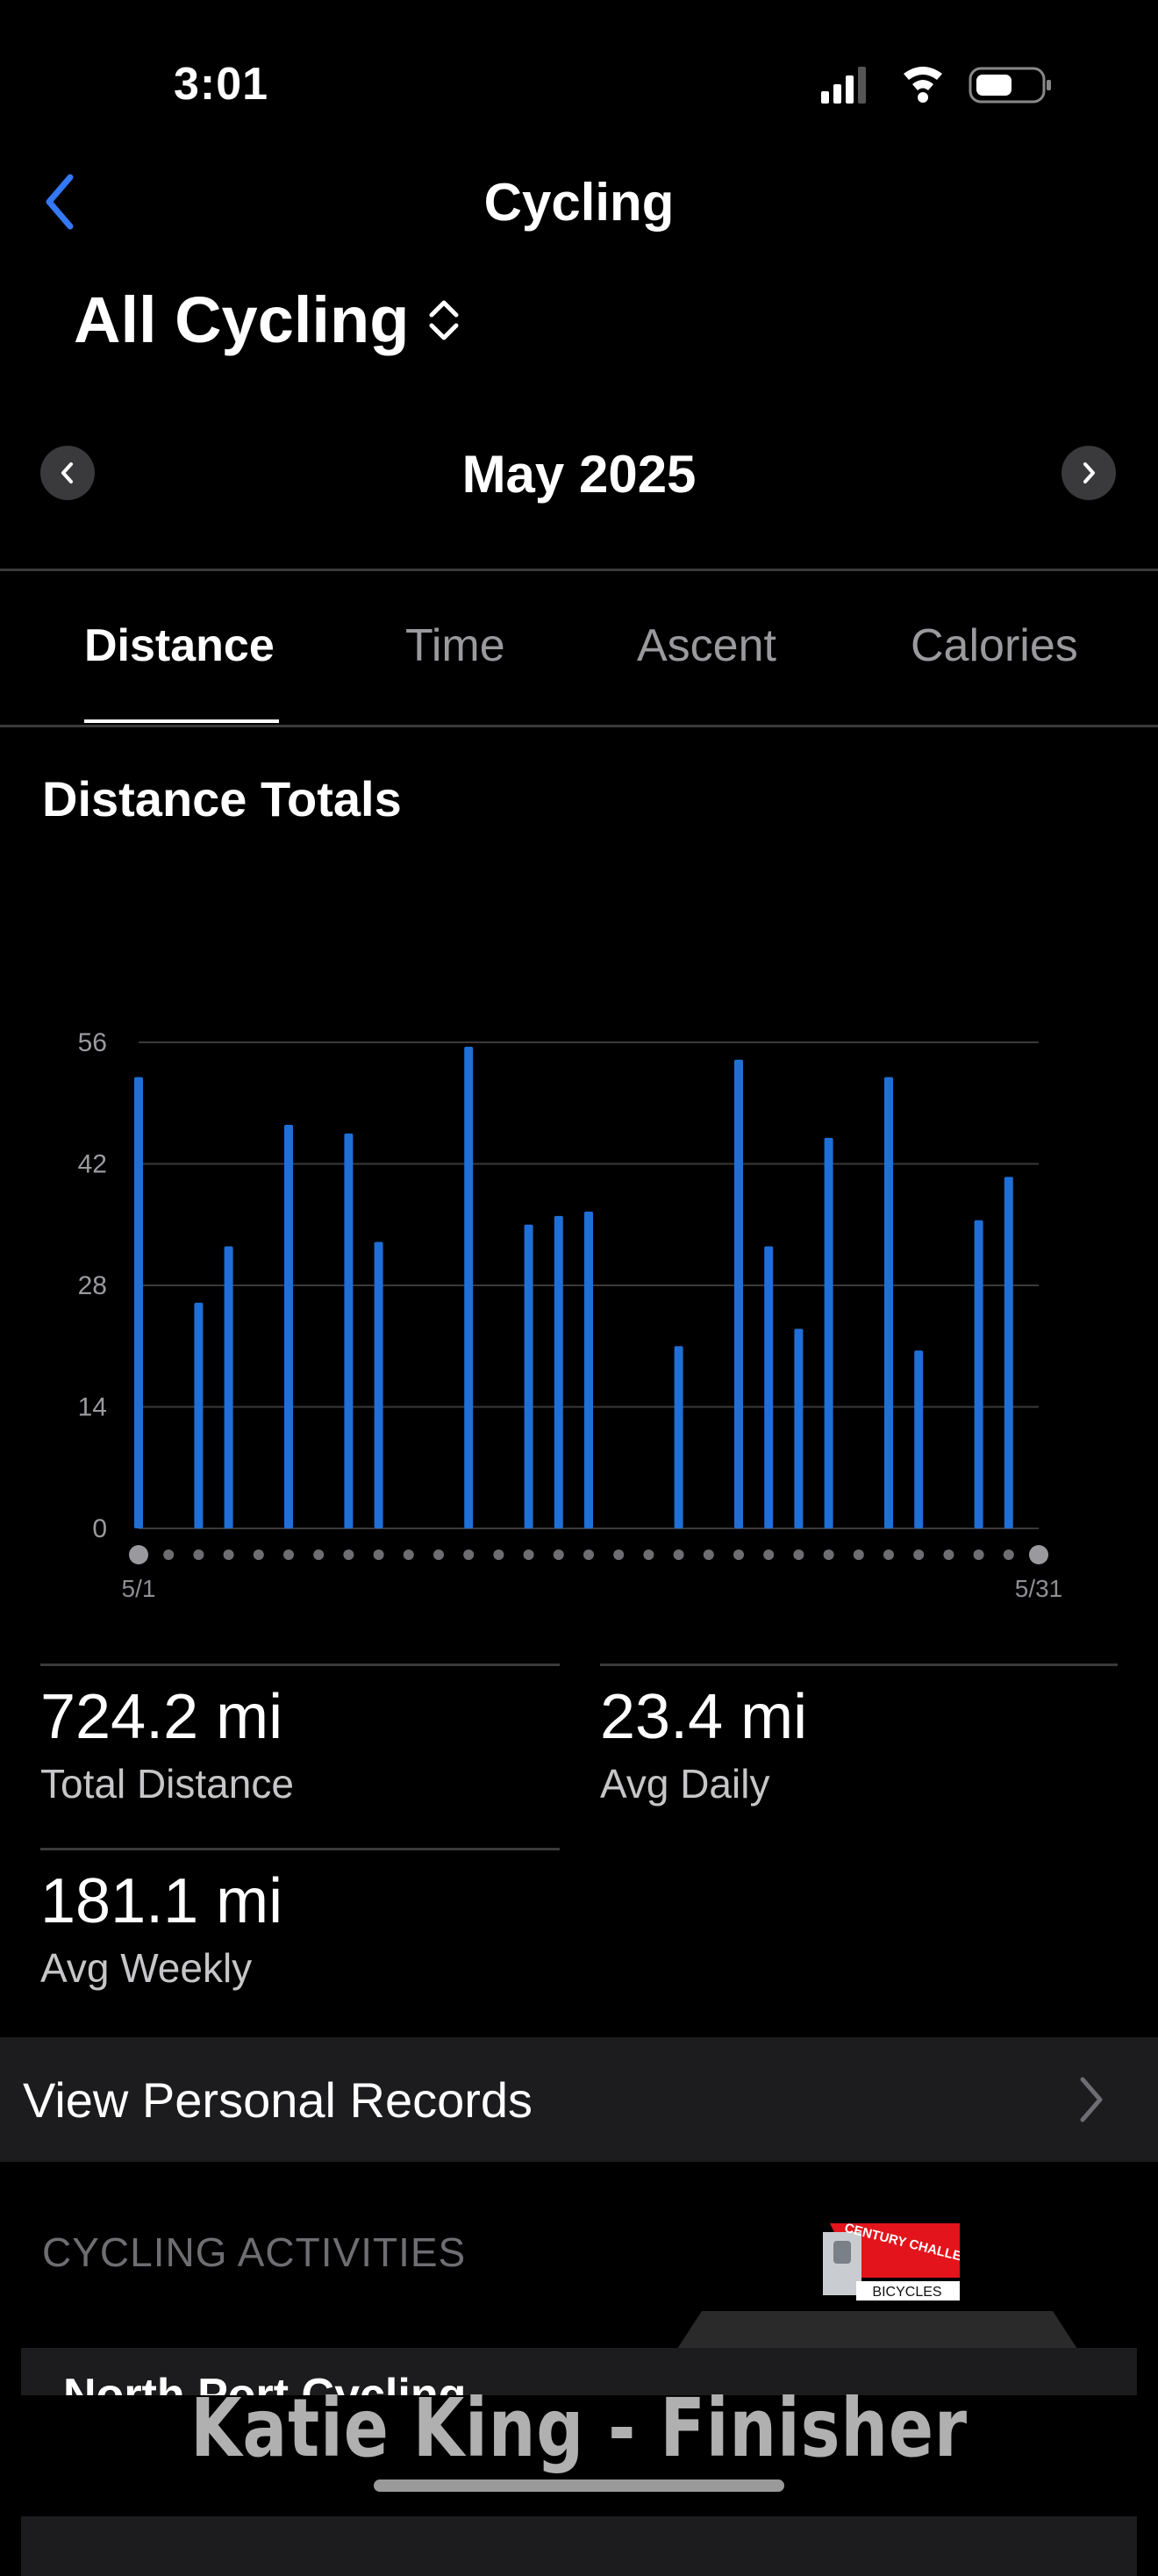 This screenshot has height=2576, width=1158. What do you see at coordinates (923, 85) in the screenshot?
I see `wifi-icon` at bounding box center [923, 85].